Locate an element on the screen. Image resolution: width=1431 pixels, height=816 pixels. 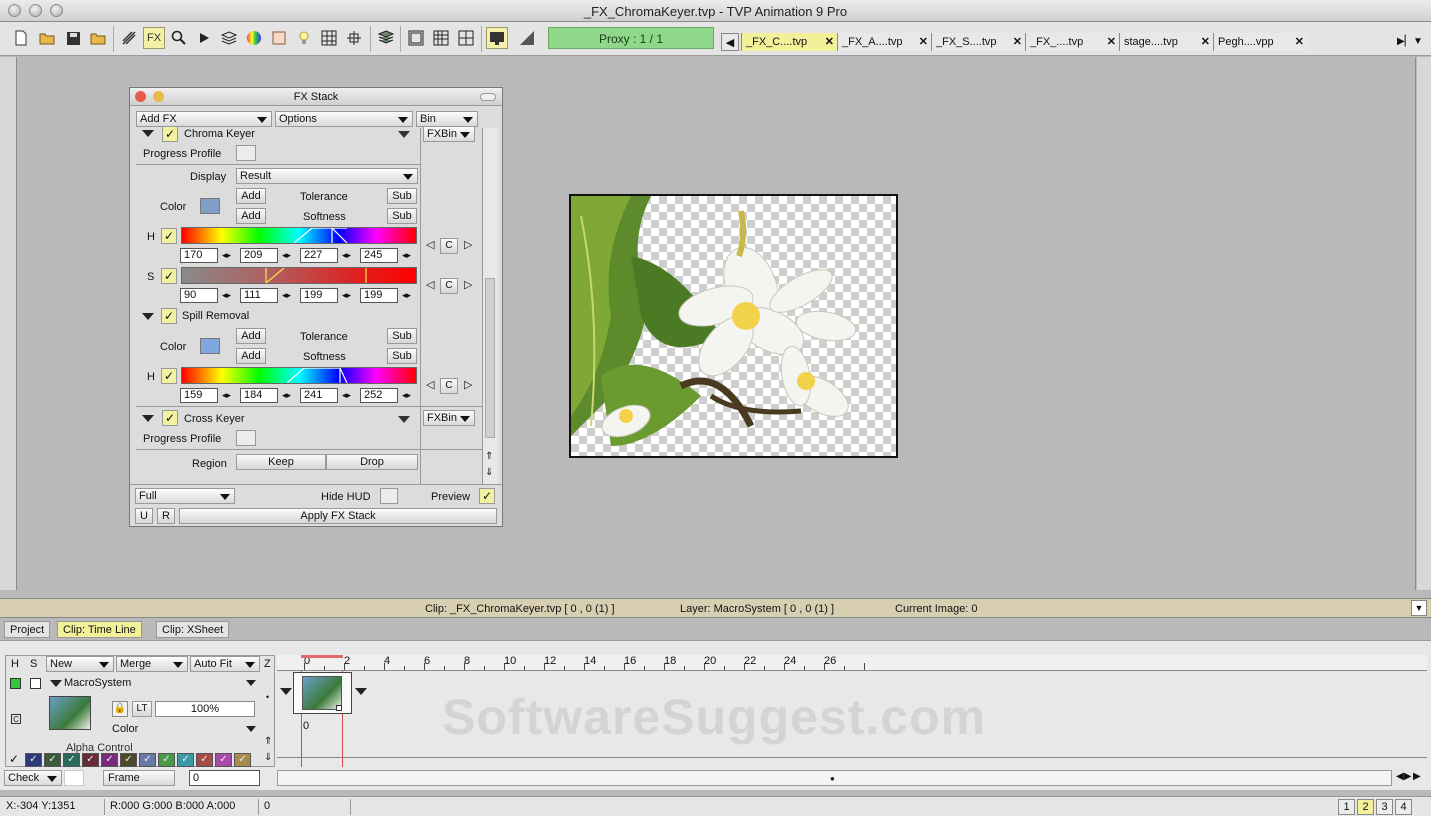
new-file-icon is located at coordinates (21, 38).